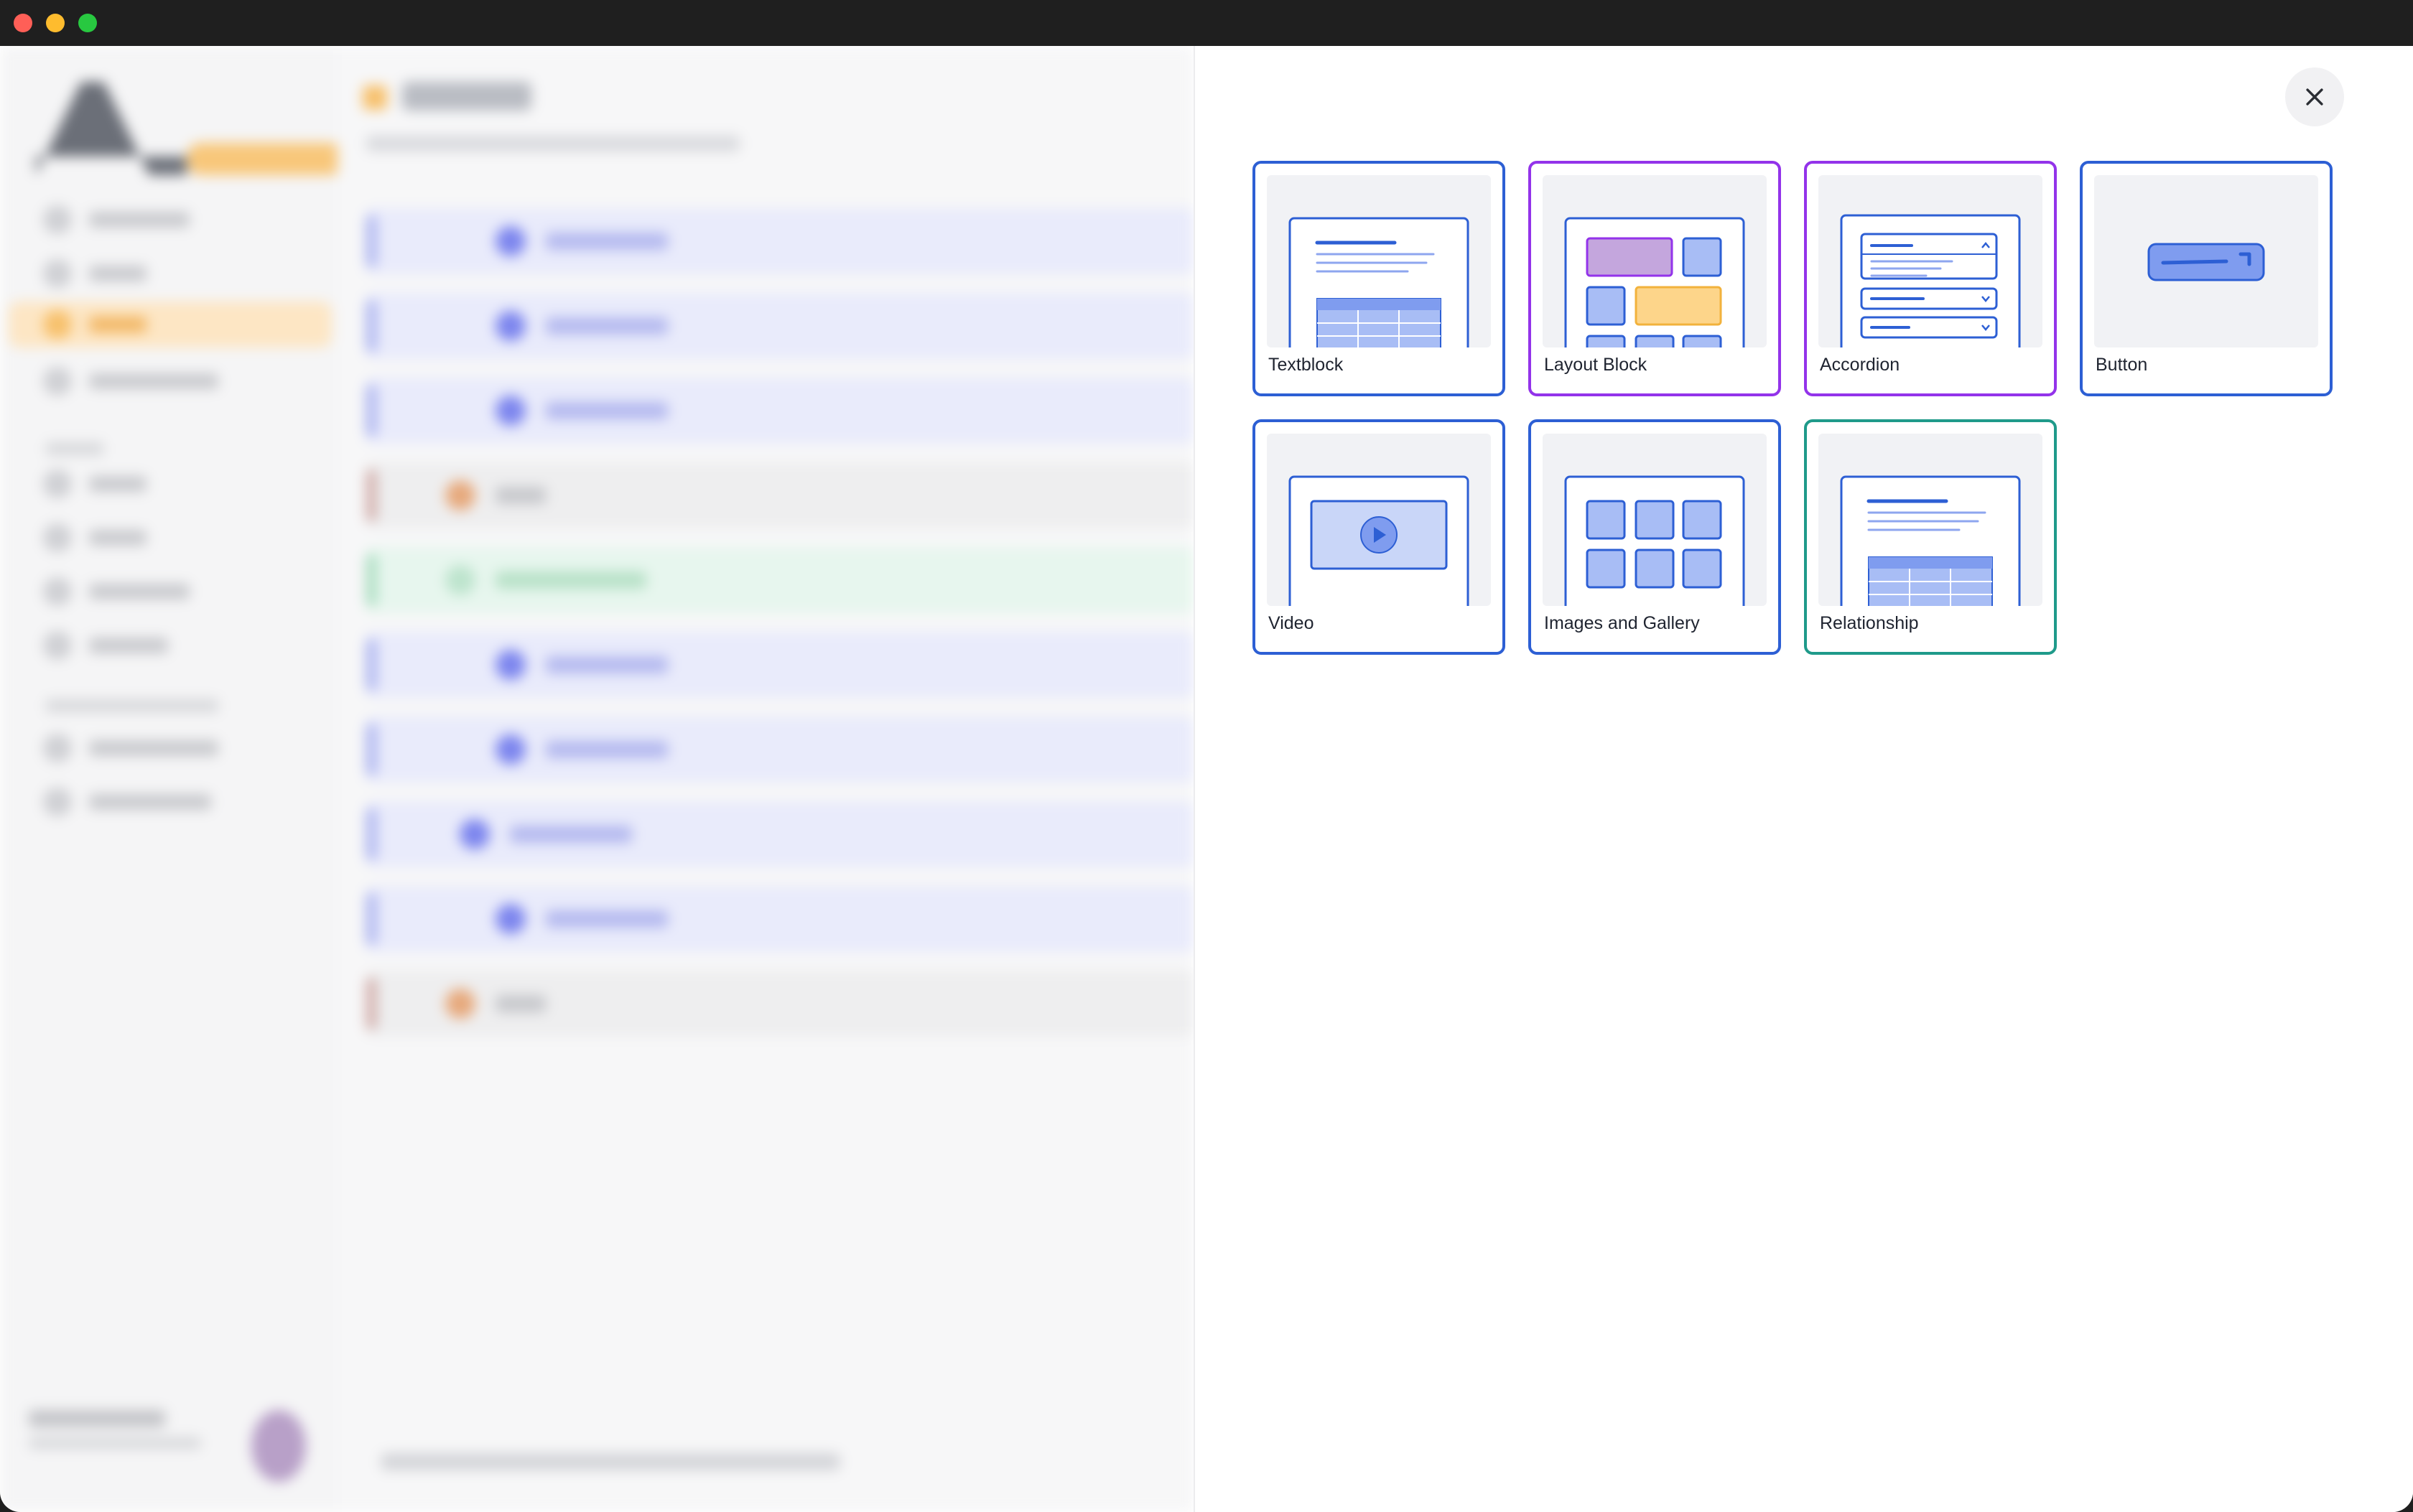 The width and height of the screenshot is (2413, 1512). What do you see at coordinates (1291, 623) in the screenshot?
I see `block-label: Video` at bounding box center [1291, 623].